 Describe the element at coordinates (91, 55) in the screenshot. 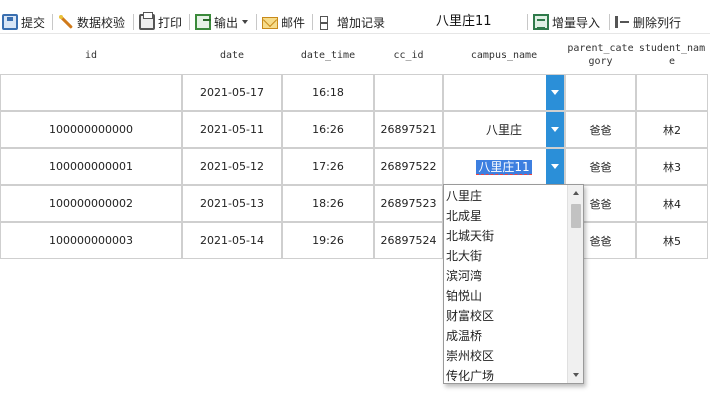

I see `column-header-id: id` at that location.